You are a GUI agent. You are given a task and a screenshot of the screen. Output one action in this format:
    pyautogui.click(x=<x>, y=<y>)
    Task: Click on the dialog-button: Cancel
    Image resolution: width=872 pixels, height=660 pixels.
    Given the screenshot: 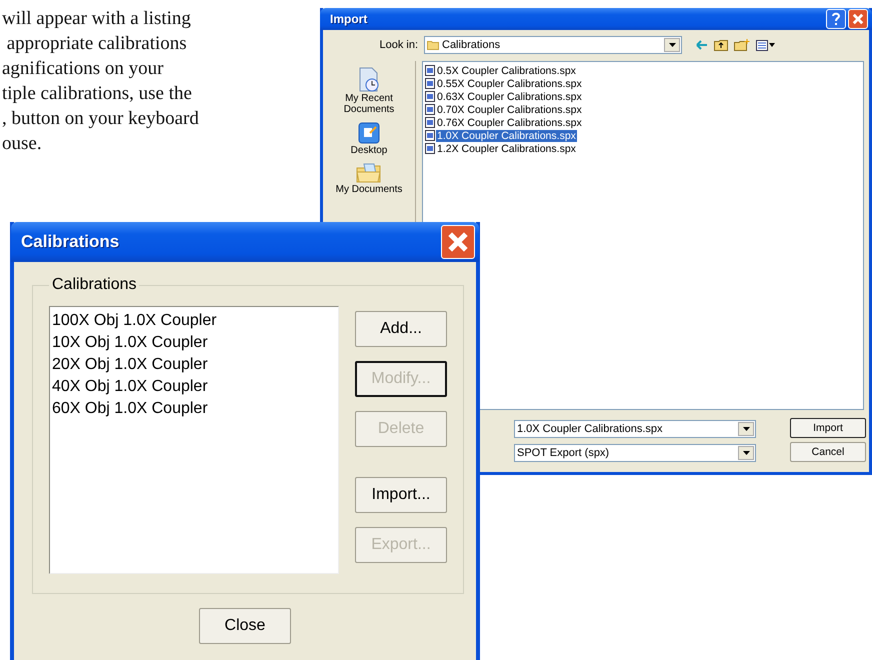 What is the action you would take?
    pyautogui.click(x=828, y=452)
    